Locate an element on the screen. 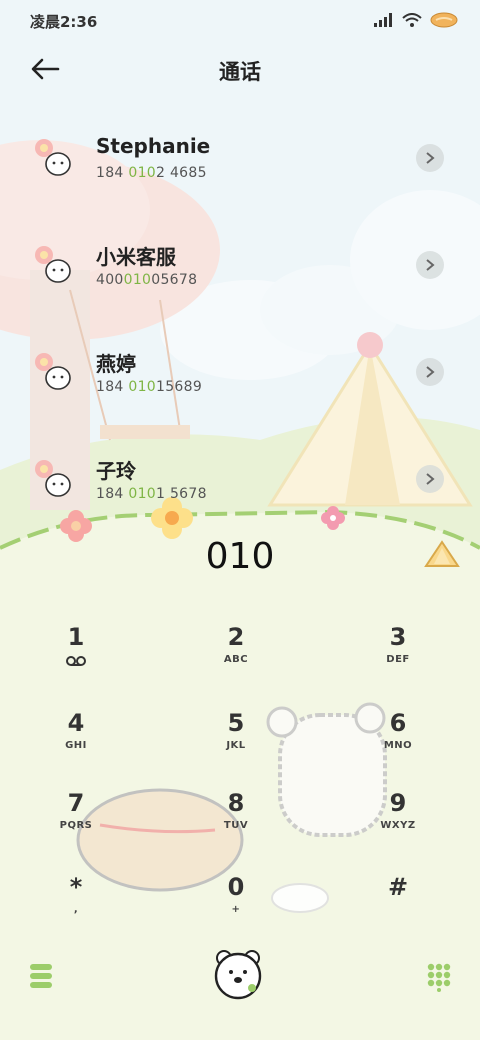 The image size is (480, 1040). key-star: * , is located at coordinates (76, 907).